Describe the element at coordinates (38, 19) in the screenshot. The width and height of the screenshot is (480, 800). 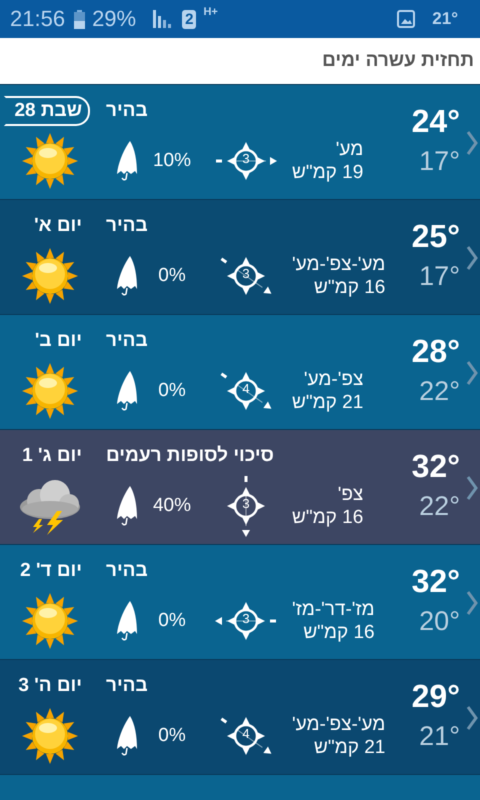
I see `clock: 21:56` at that location.